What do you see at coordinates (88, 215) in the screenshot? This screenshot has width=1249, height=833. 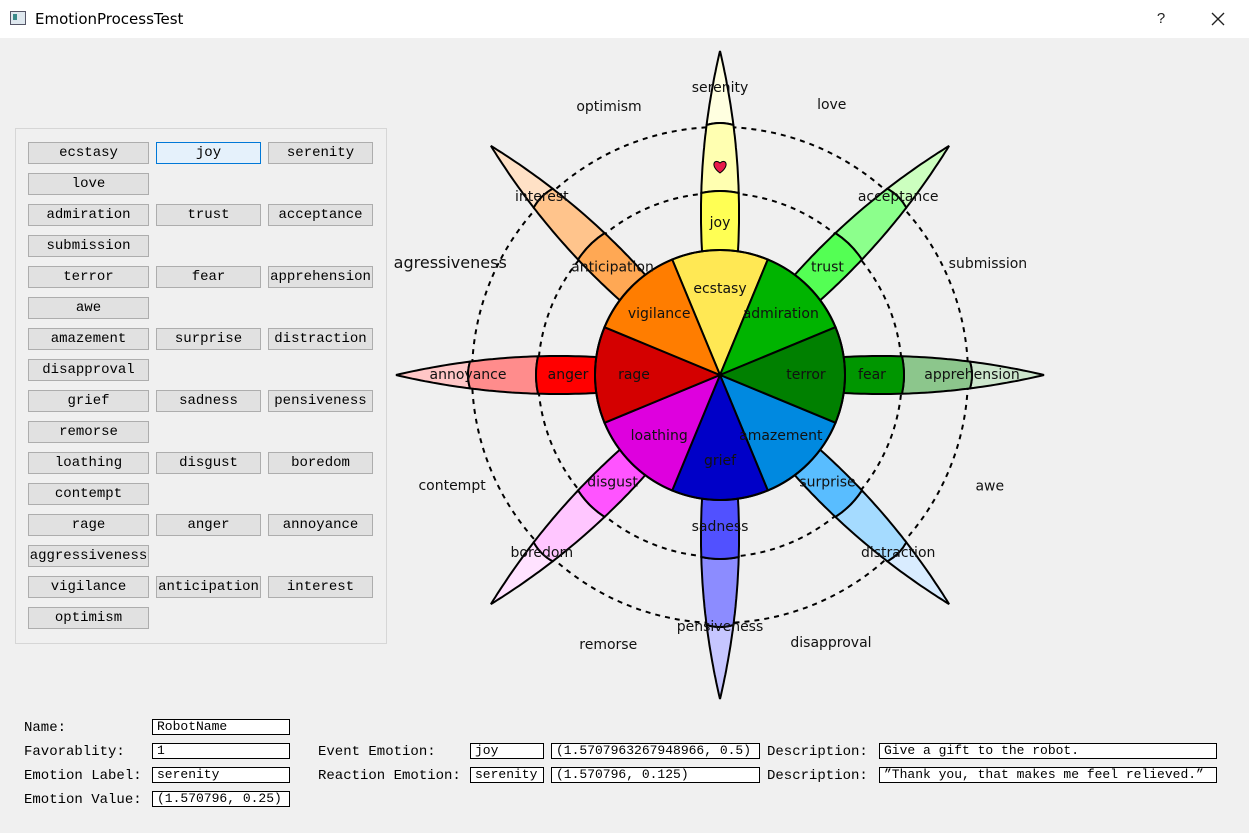 I see `admiration-button: admiration` at bounding box center [88, 215].